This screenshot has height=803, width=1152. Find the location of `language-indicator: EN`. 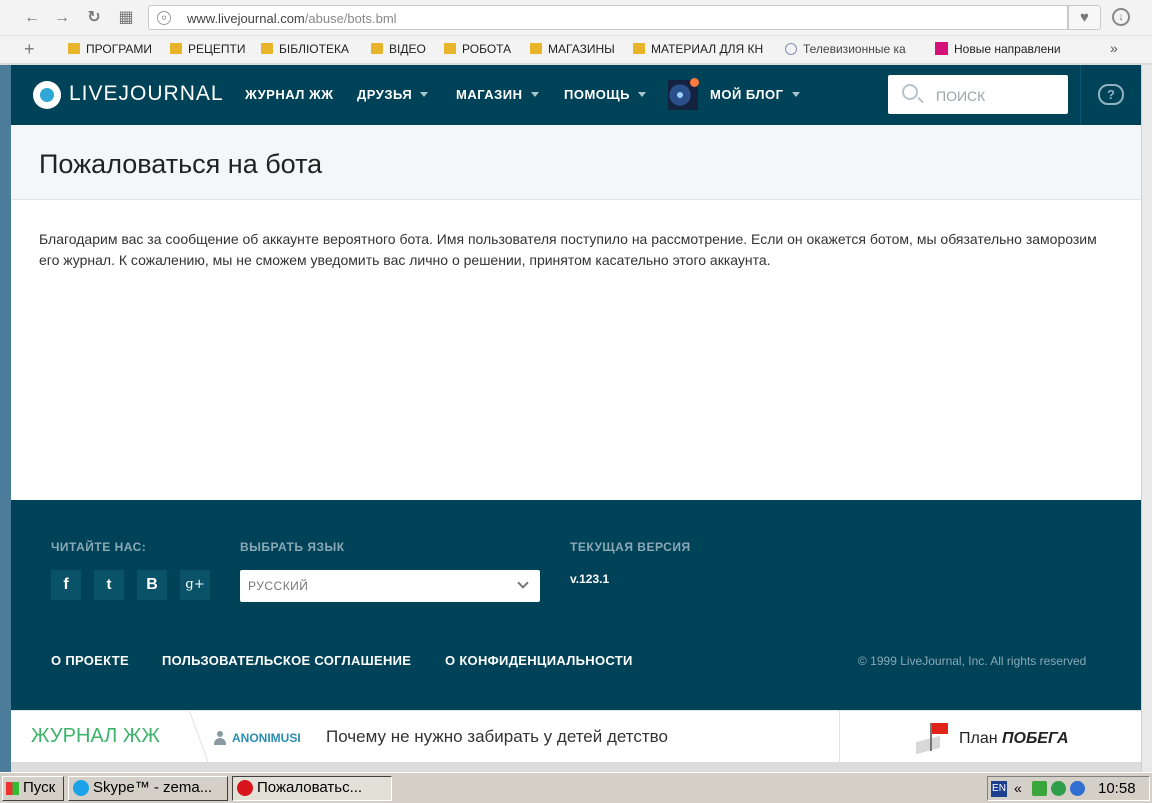

language-indicator: EN is located at coordinates (999, 789).